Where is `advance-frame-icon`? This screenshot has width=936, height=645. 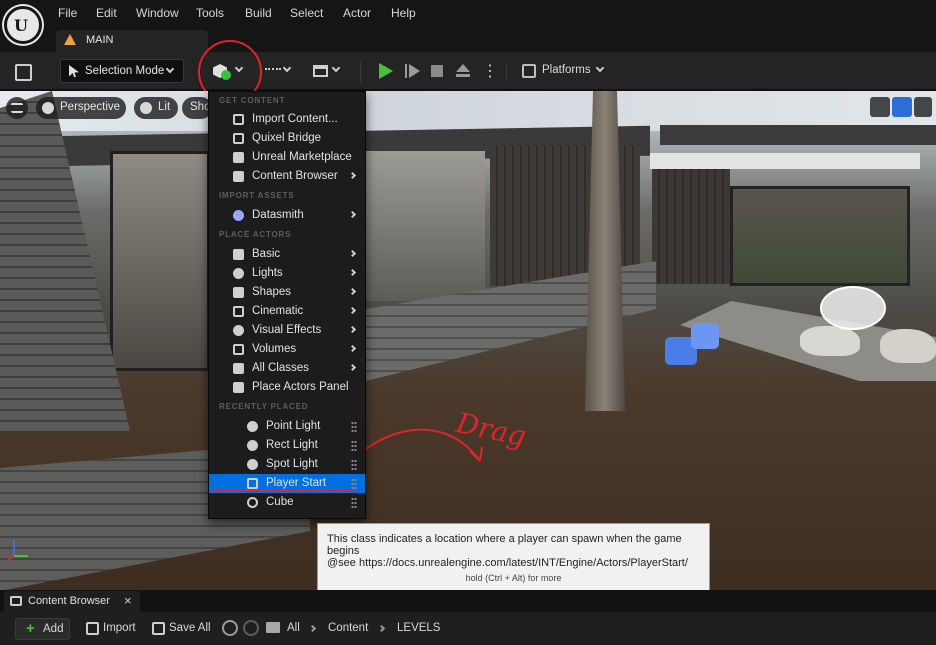
advance-frame-icon is located at coordinates (412, 71).